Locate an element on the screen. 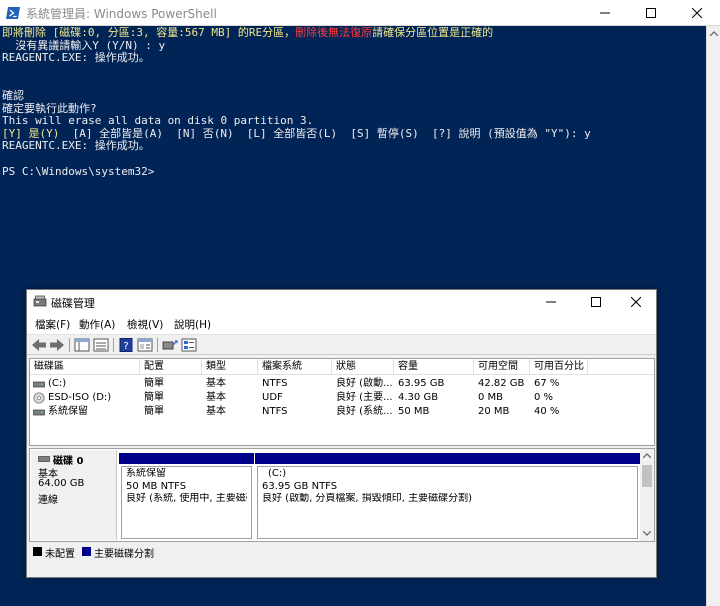 This screenshot has height=606, width=720. column-header-free-percent: 可用百分比 is located at coordinates (559, 367).